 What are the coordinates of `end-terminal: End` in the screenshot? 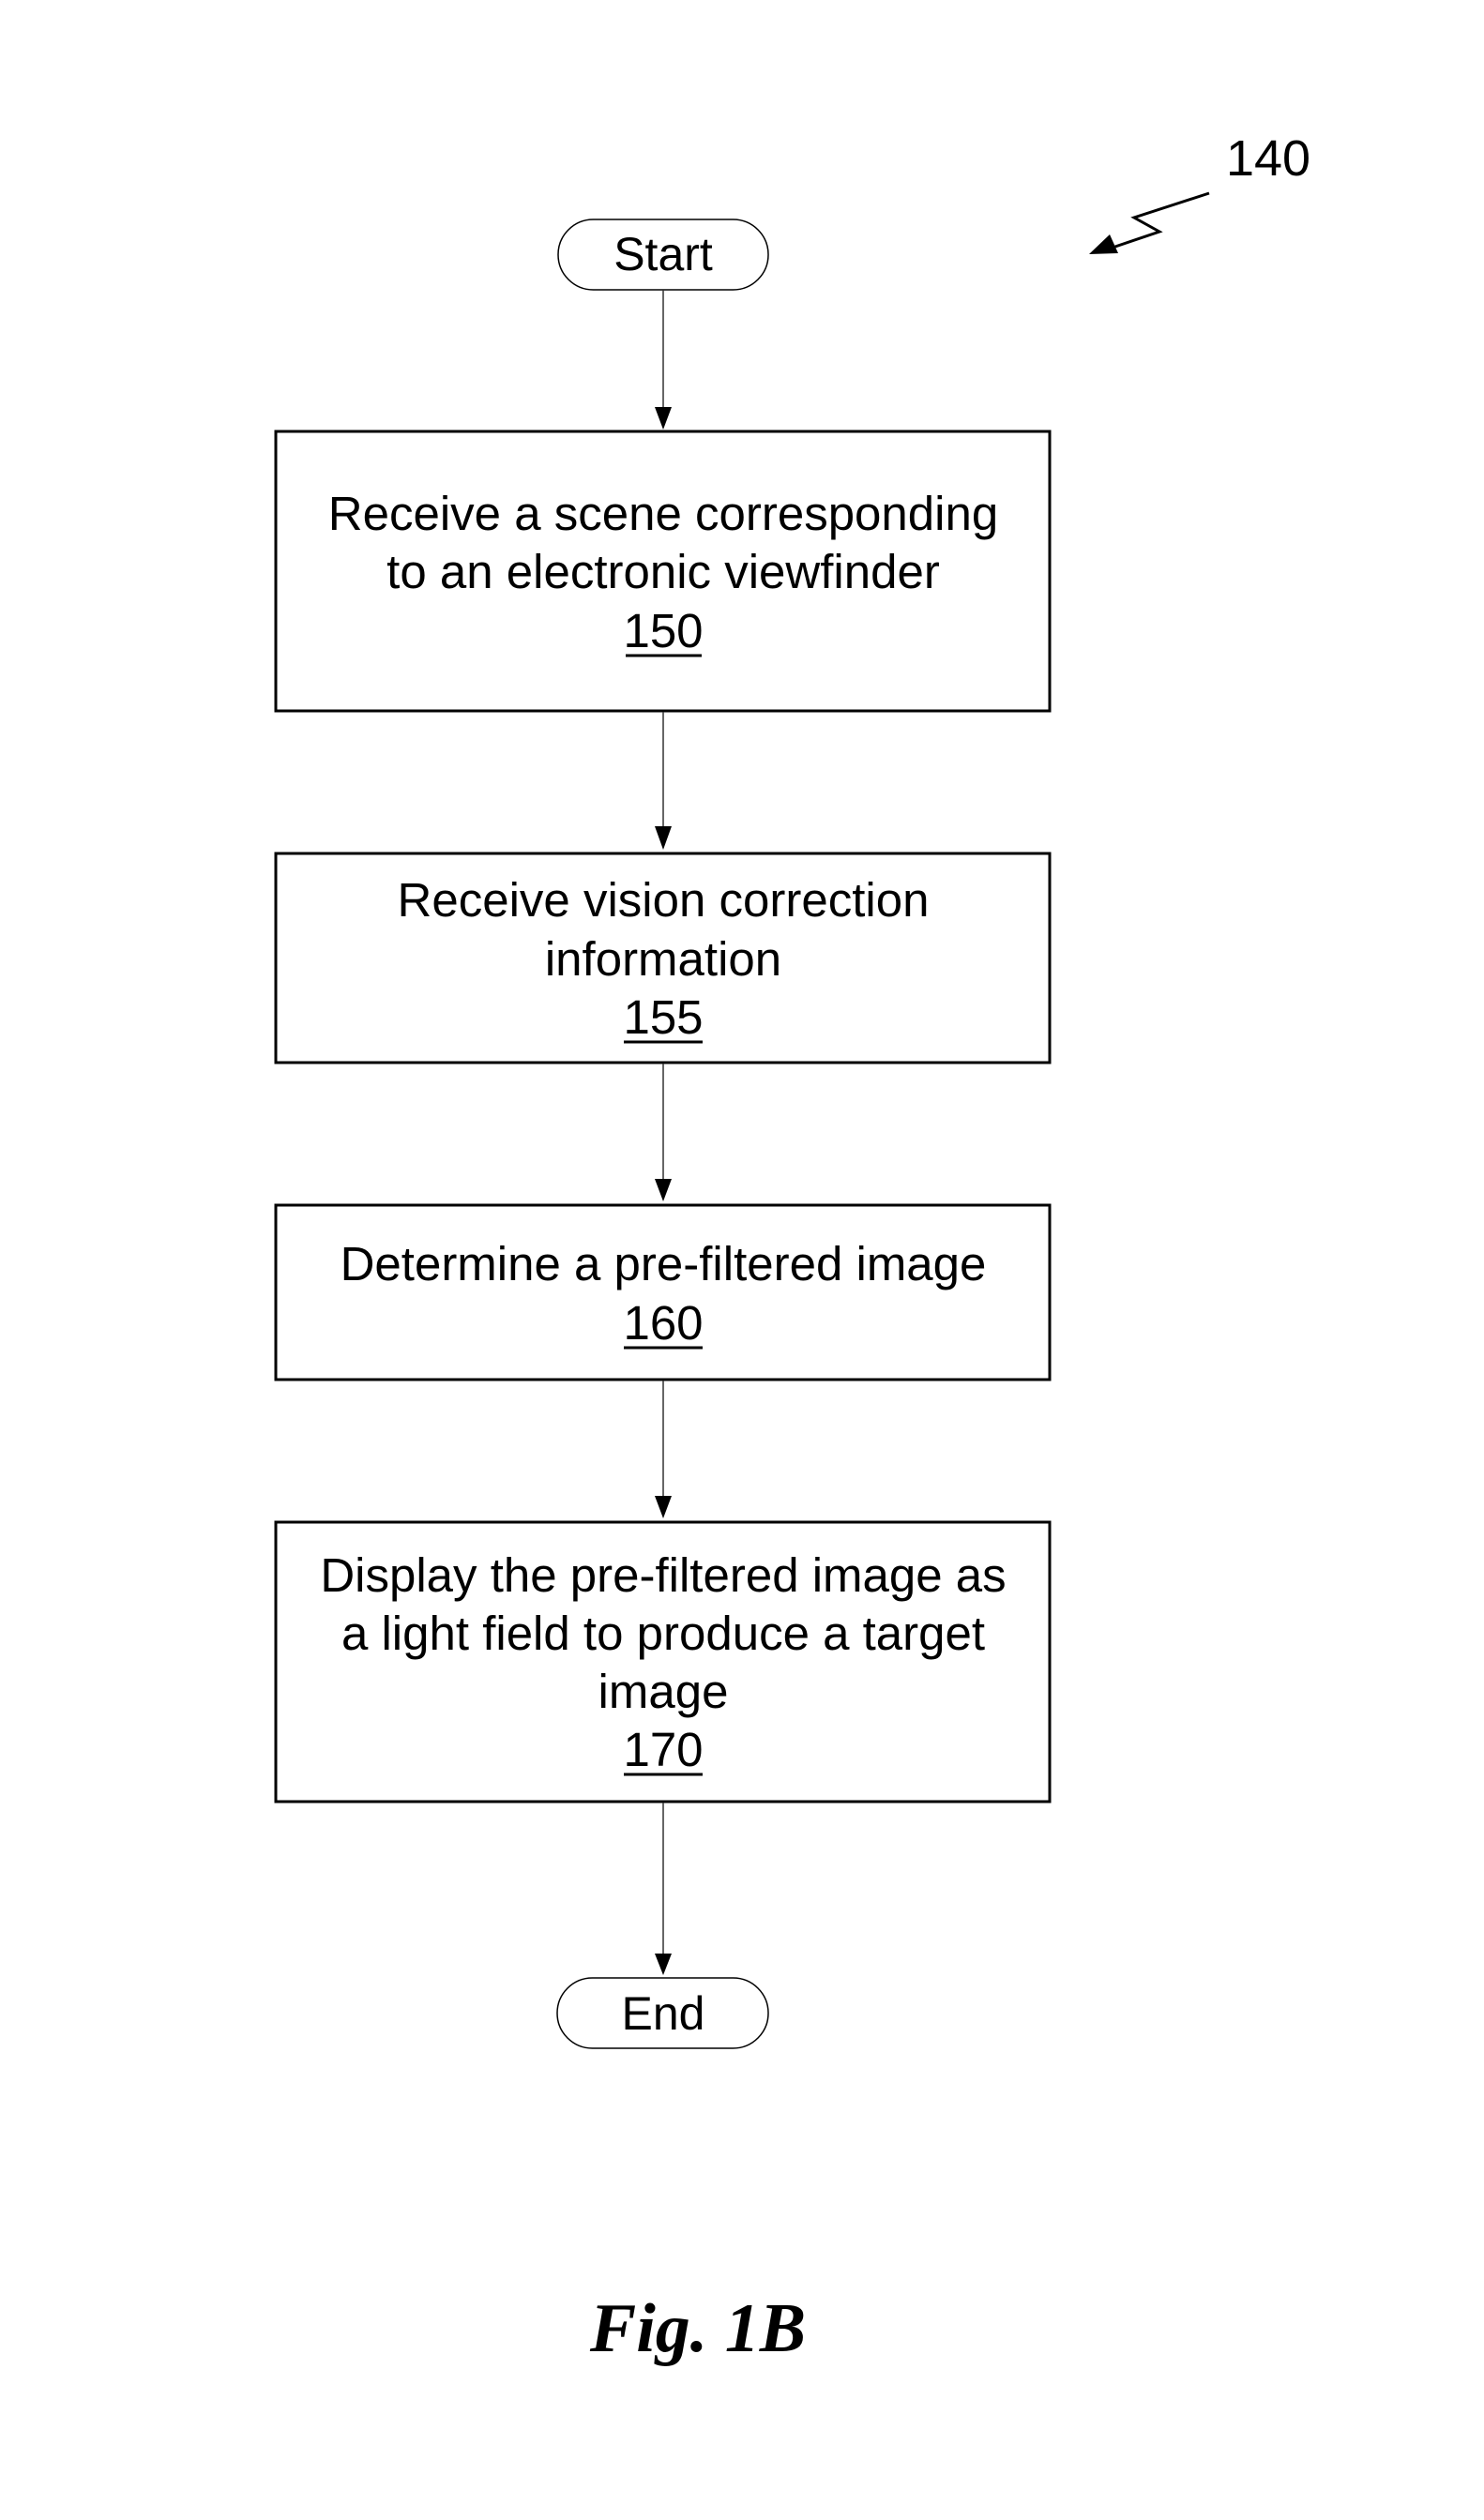 It's located at (663, 2013).